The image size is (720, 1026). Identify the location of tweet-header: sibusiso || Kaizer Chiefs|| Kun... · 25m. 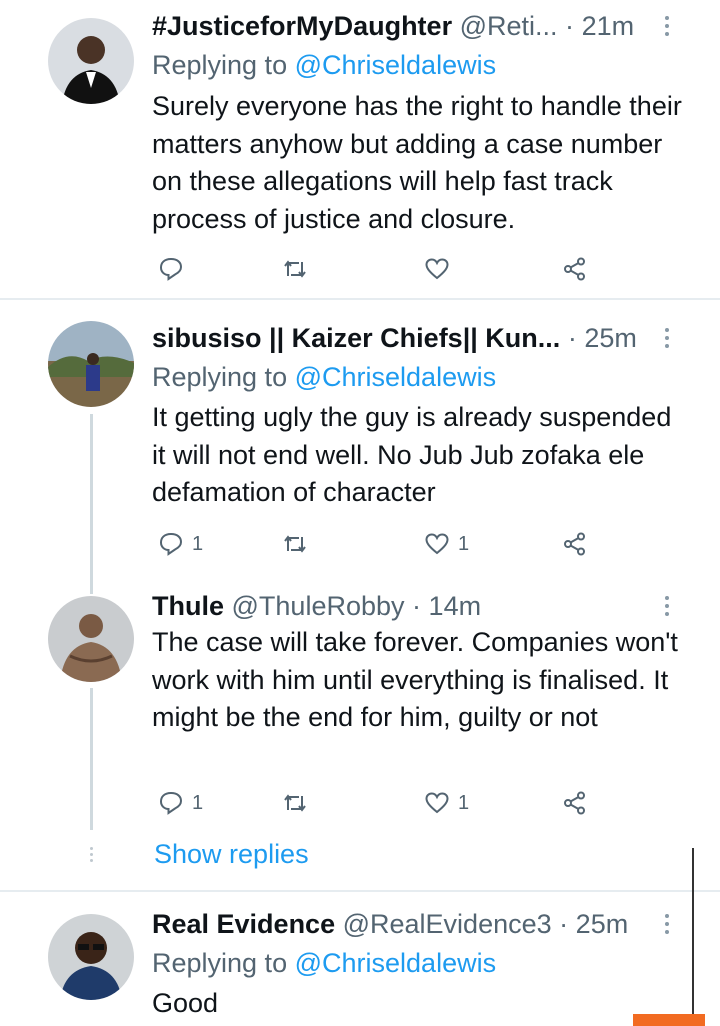
(412, 338).